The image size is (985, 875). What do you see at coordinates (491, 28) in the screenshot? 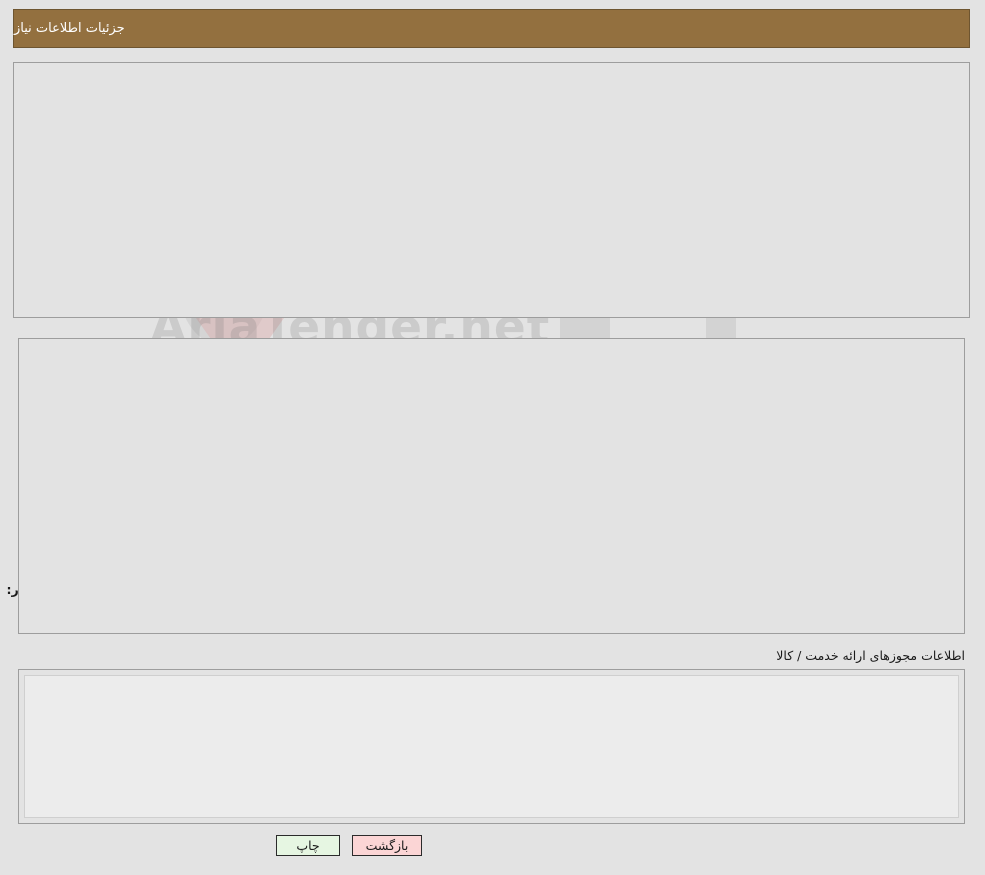
I see `page-header: جزئیات اطلاعات نیاز` at bounding box center [491, 28].